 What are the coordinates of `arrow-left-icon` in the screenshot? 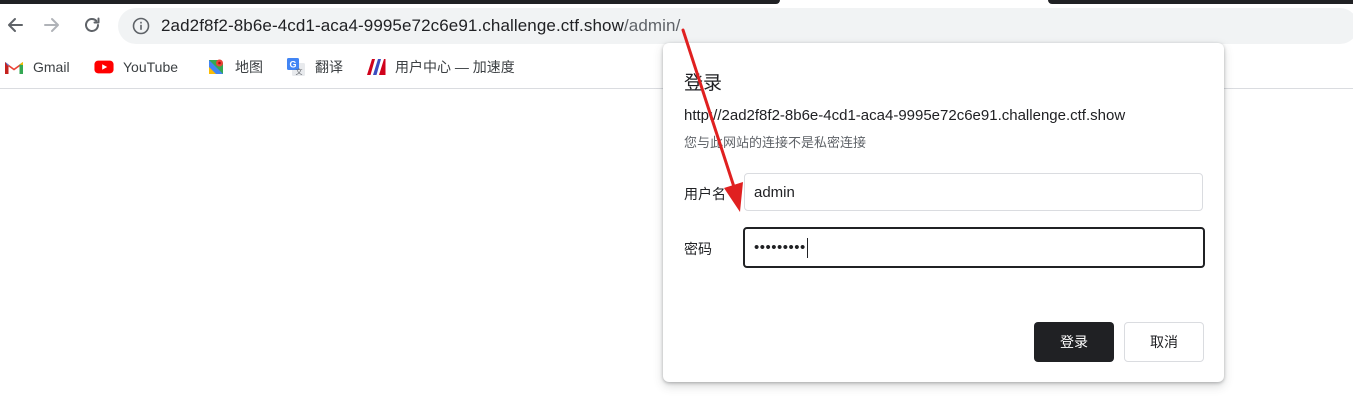 It's located at (15, 25).